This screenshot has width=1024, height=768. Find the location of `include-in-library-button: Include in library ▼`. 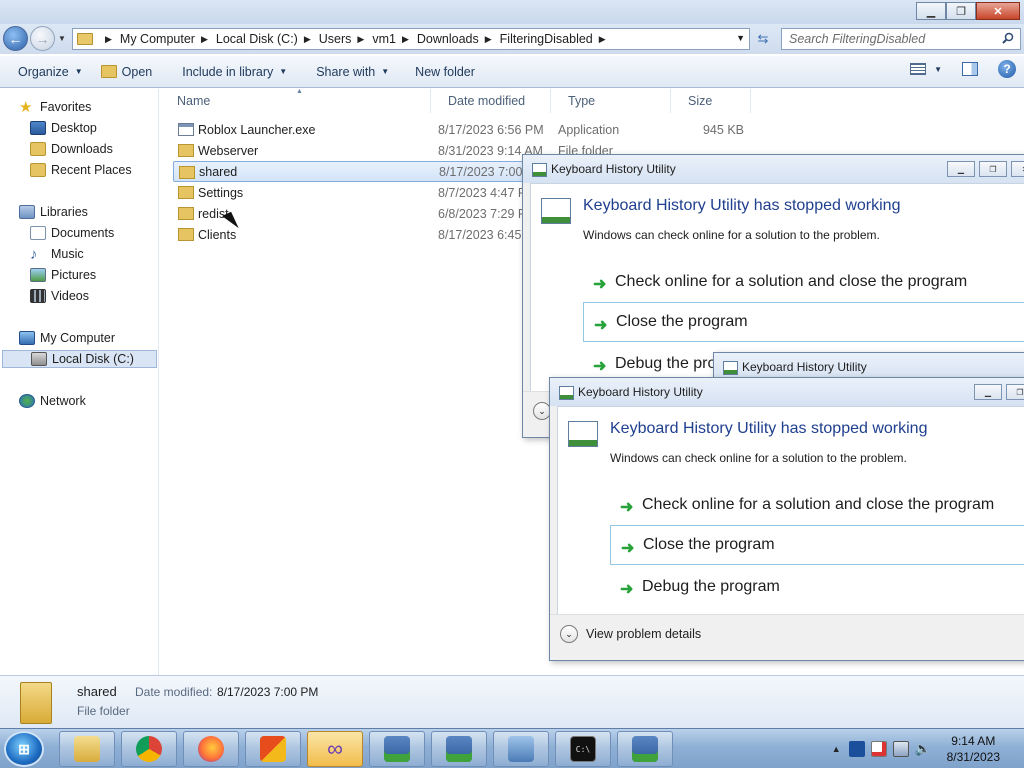

include-in-library-button: Include in library ▼ is located at coordinates (234, 72).